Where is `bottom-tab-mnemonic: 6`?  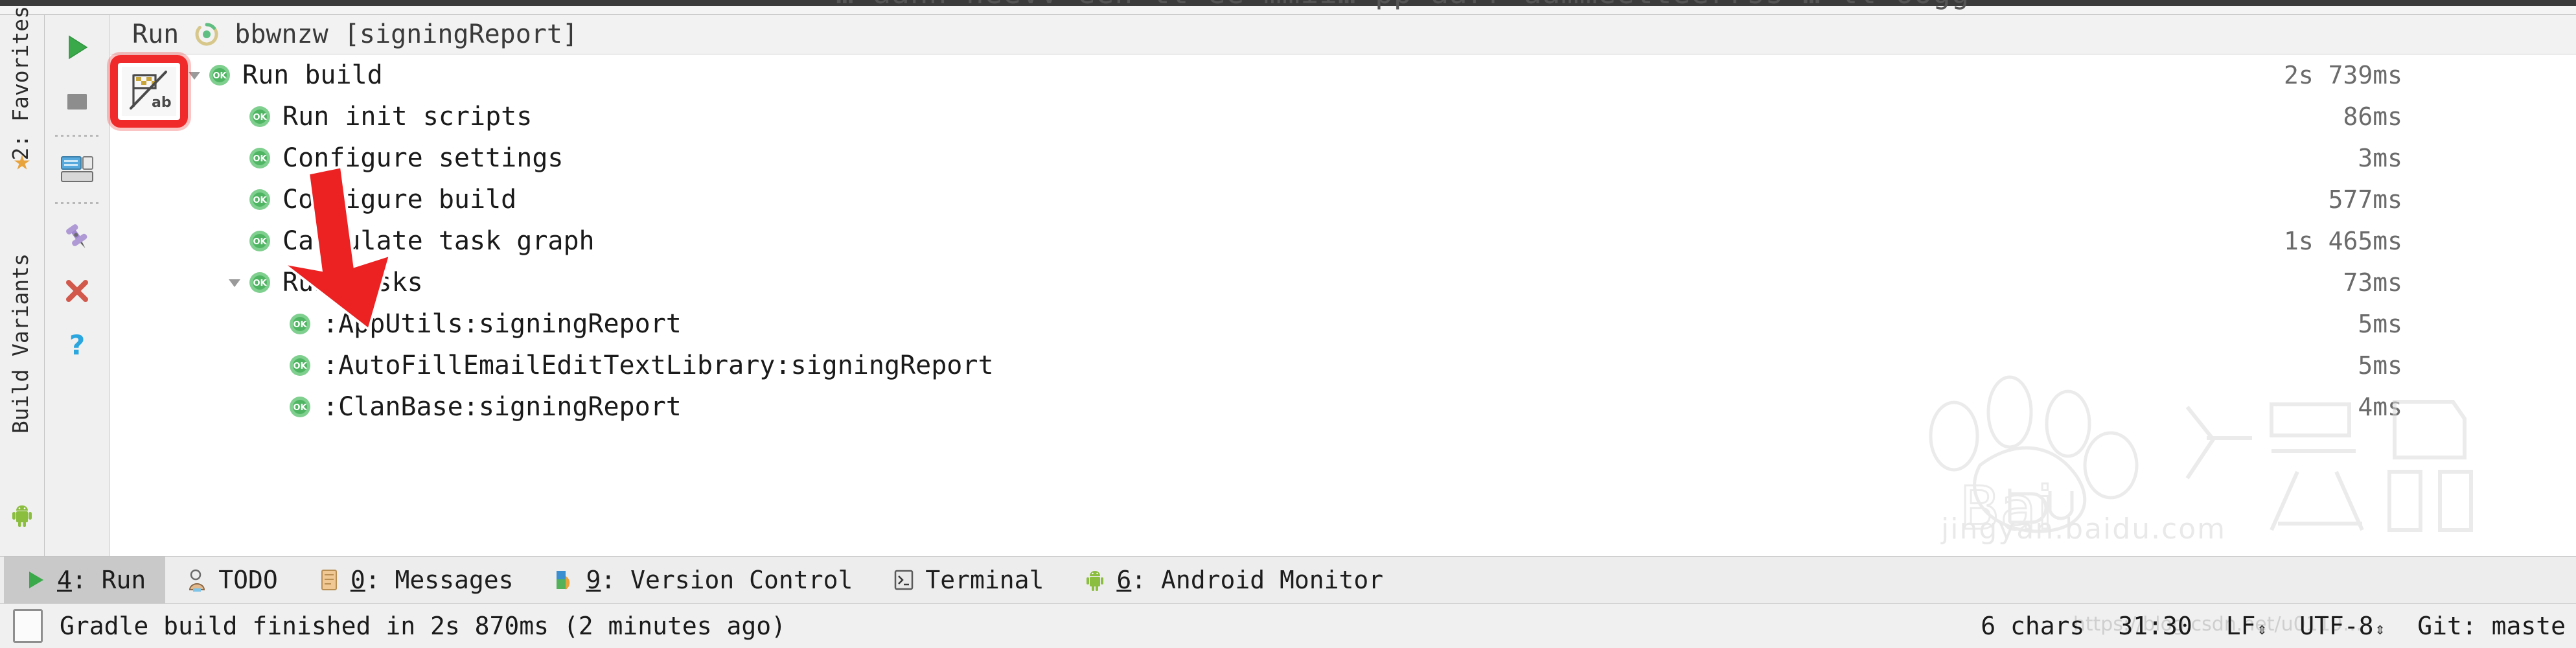
bottom-tab-mnemonic: 6 is located at coordinates (1124, 580).